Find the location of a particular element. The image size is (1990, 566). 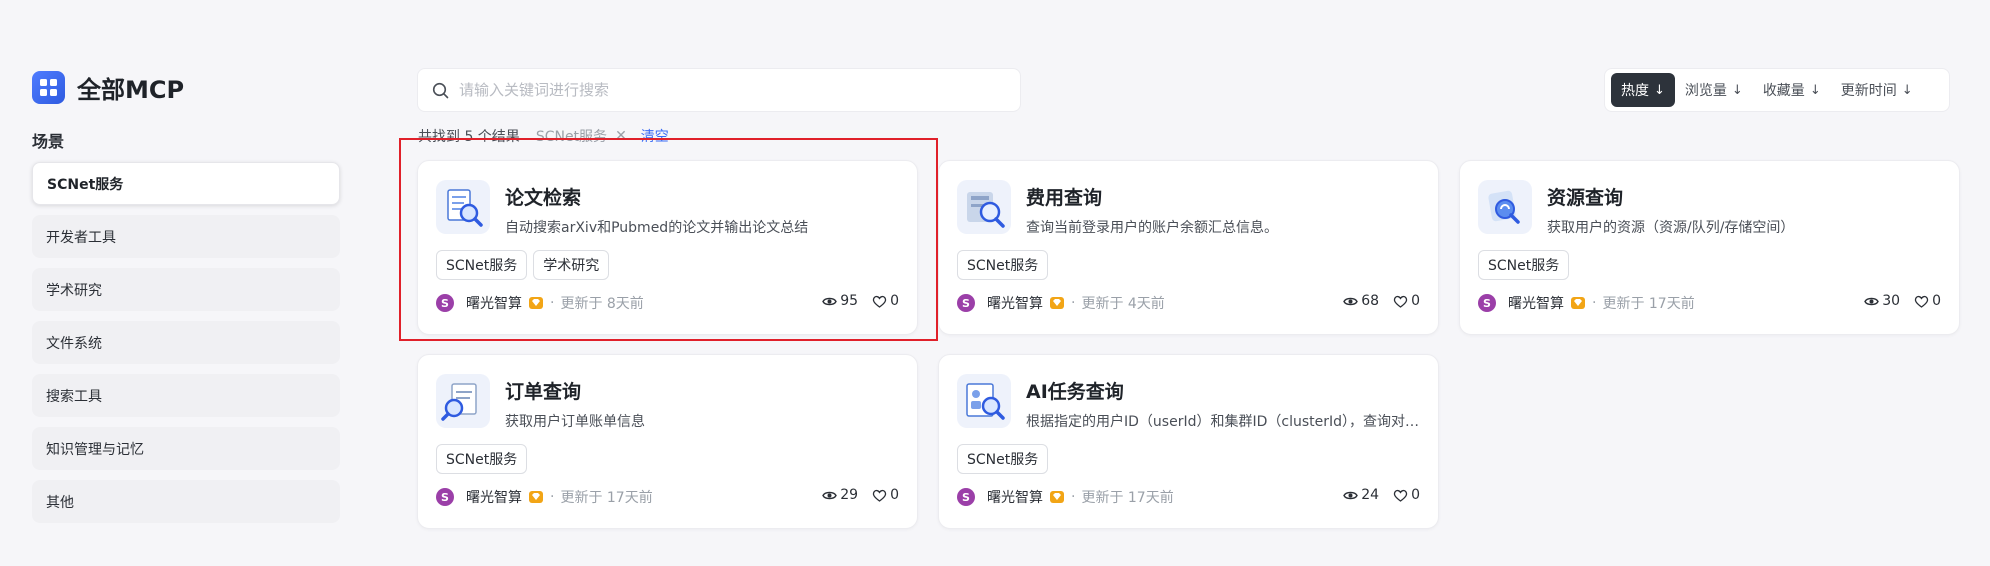

card-stats: 29 0 is located at coordinates (853, 495).